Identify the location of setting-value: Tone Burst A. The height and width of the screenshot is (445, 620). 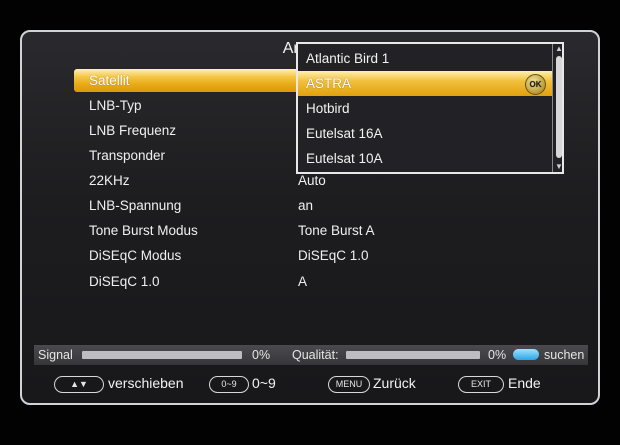
(336, 230).